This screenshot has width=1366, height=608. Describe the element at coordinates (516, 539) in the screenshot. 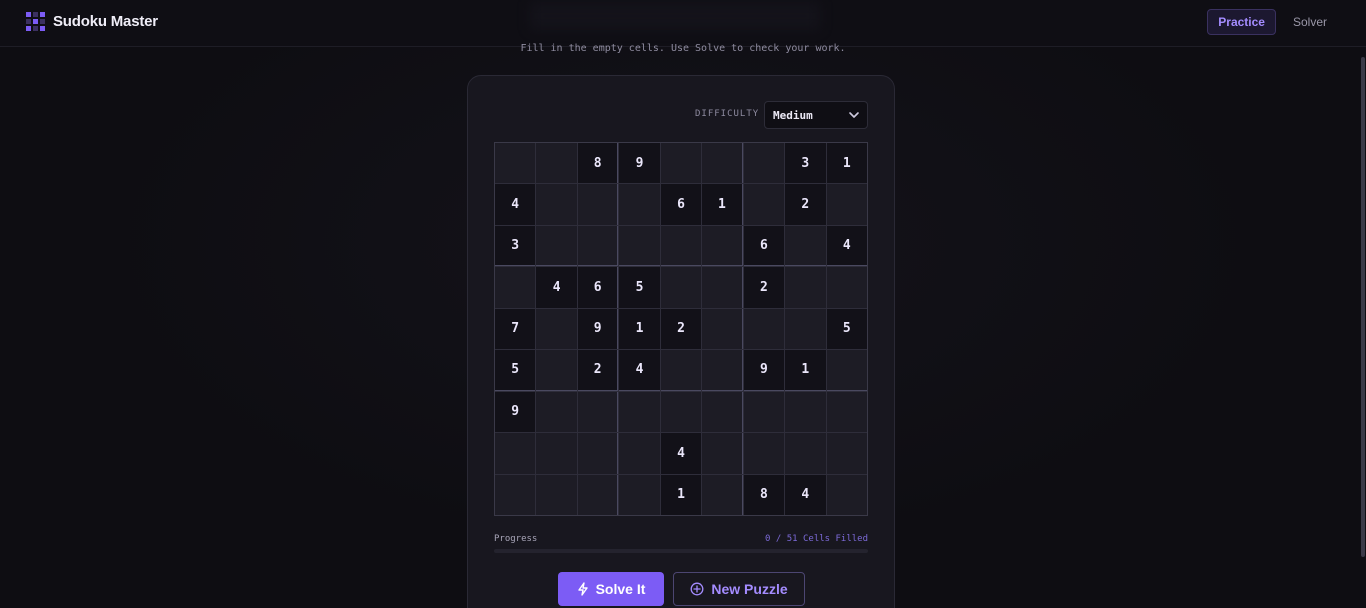

I see `progress-label: Progress` at that location.